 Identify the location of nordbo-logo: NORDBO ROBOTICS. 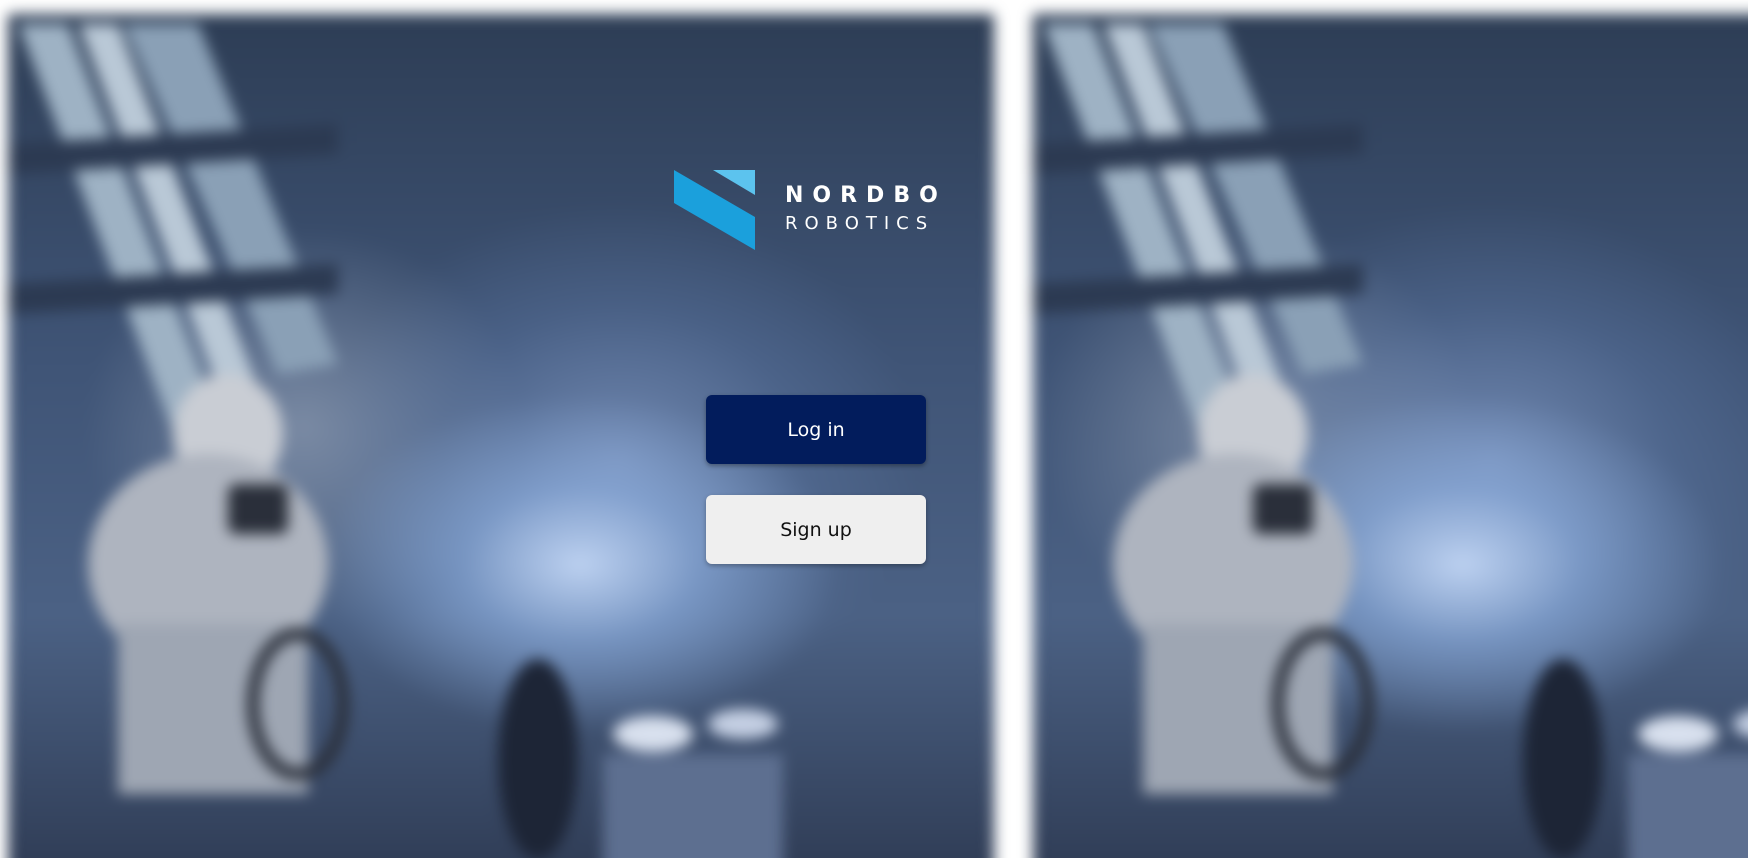
(819, 210).